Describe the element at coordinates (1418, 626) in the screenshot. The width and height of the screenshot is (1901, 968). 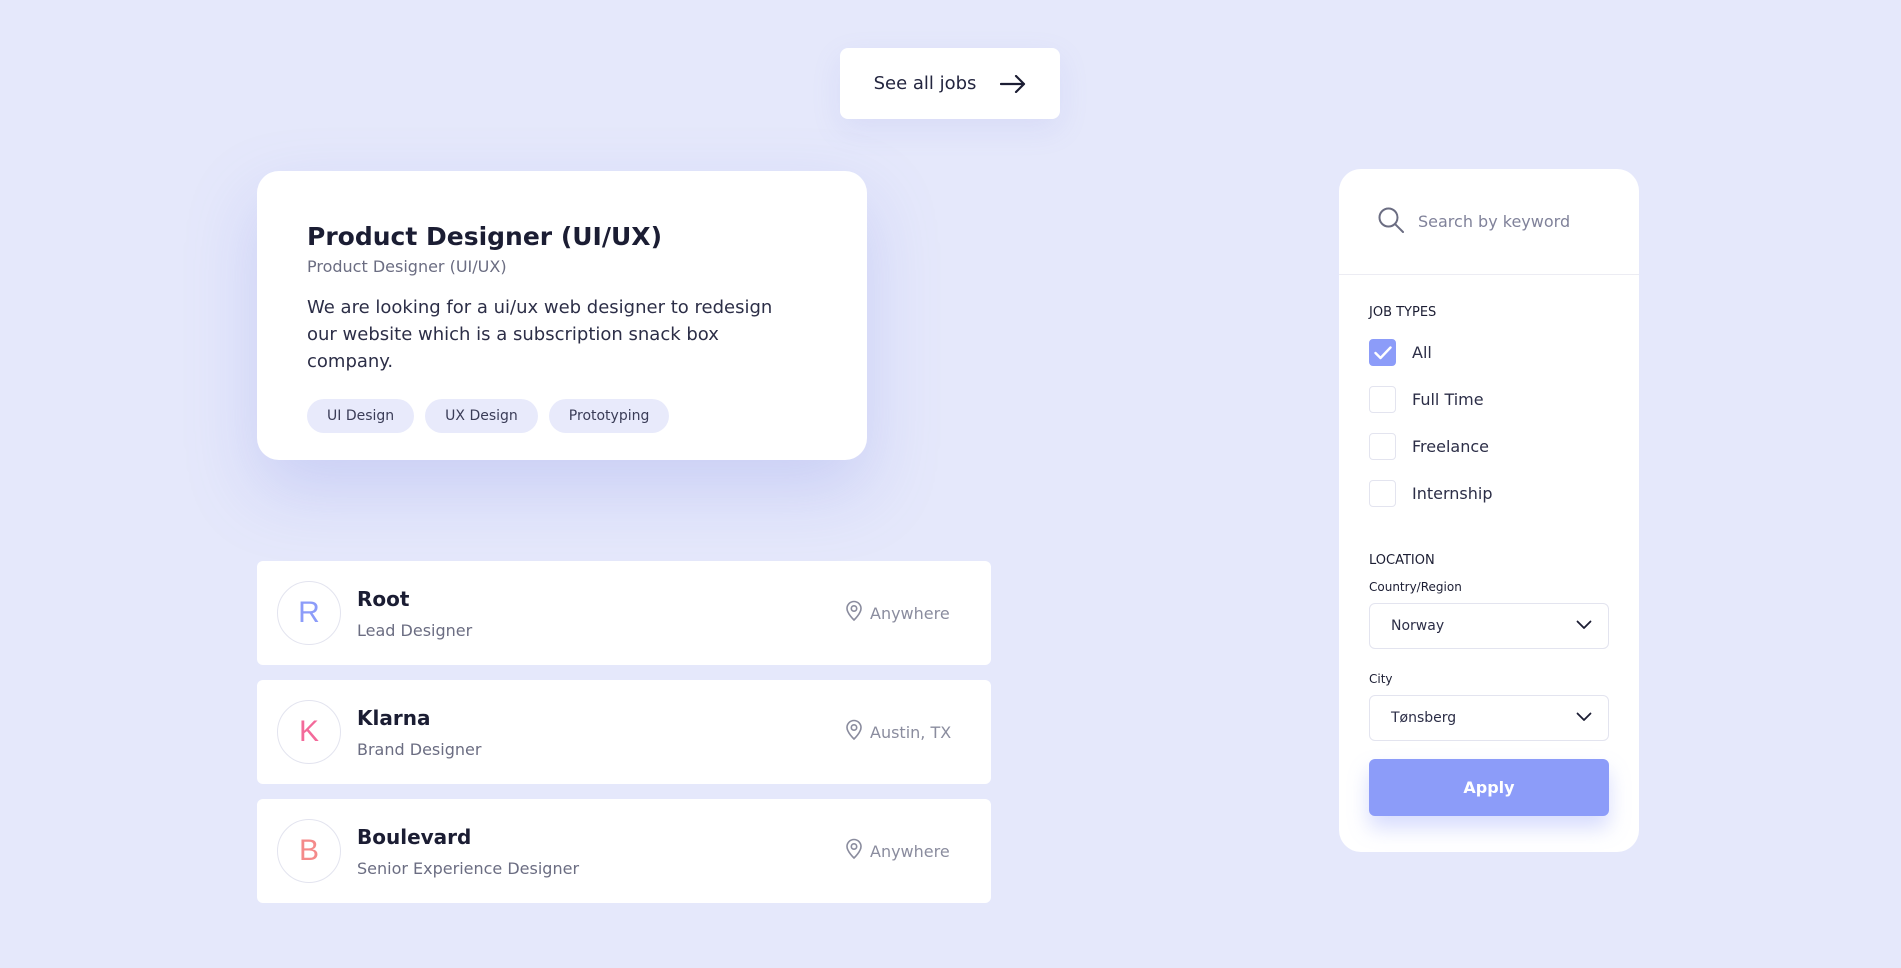
I see `country-value: Norway` at that location.